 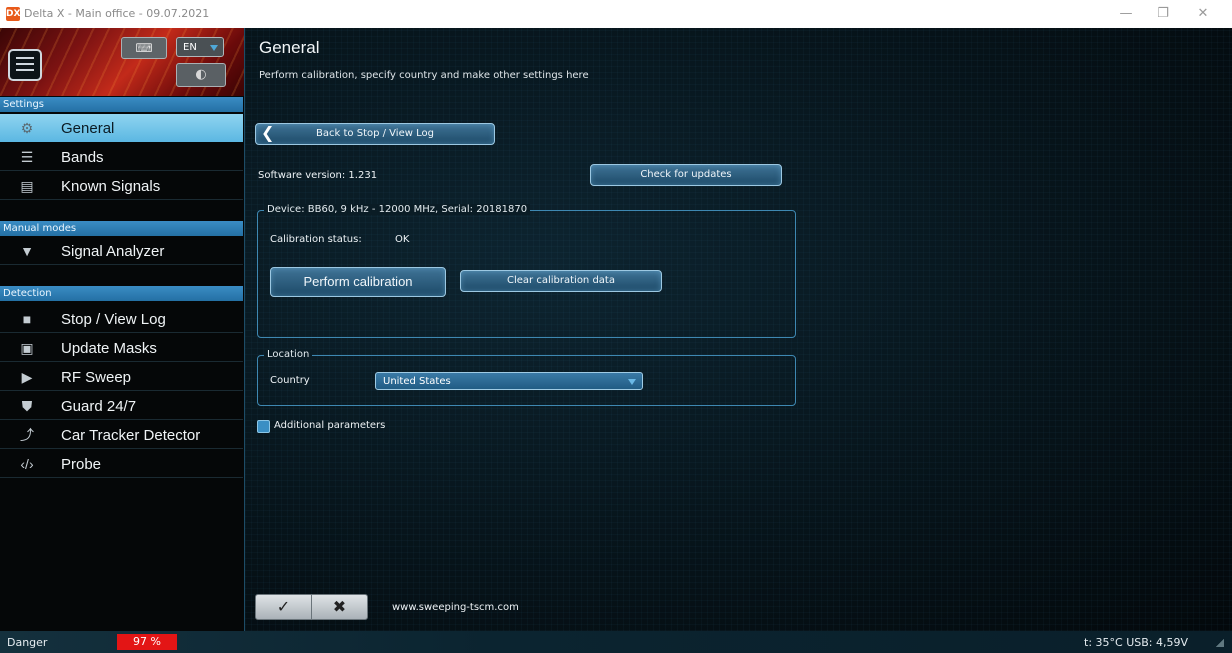 I want to click on calibration-status-value: OK, so click(x=402, y=239).